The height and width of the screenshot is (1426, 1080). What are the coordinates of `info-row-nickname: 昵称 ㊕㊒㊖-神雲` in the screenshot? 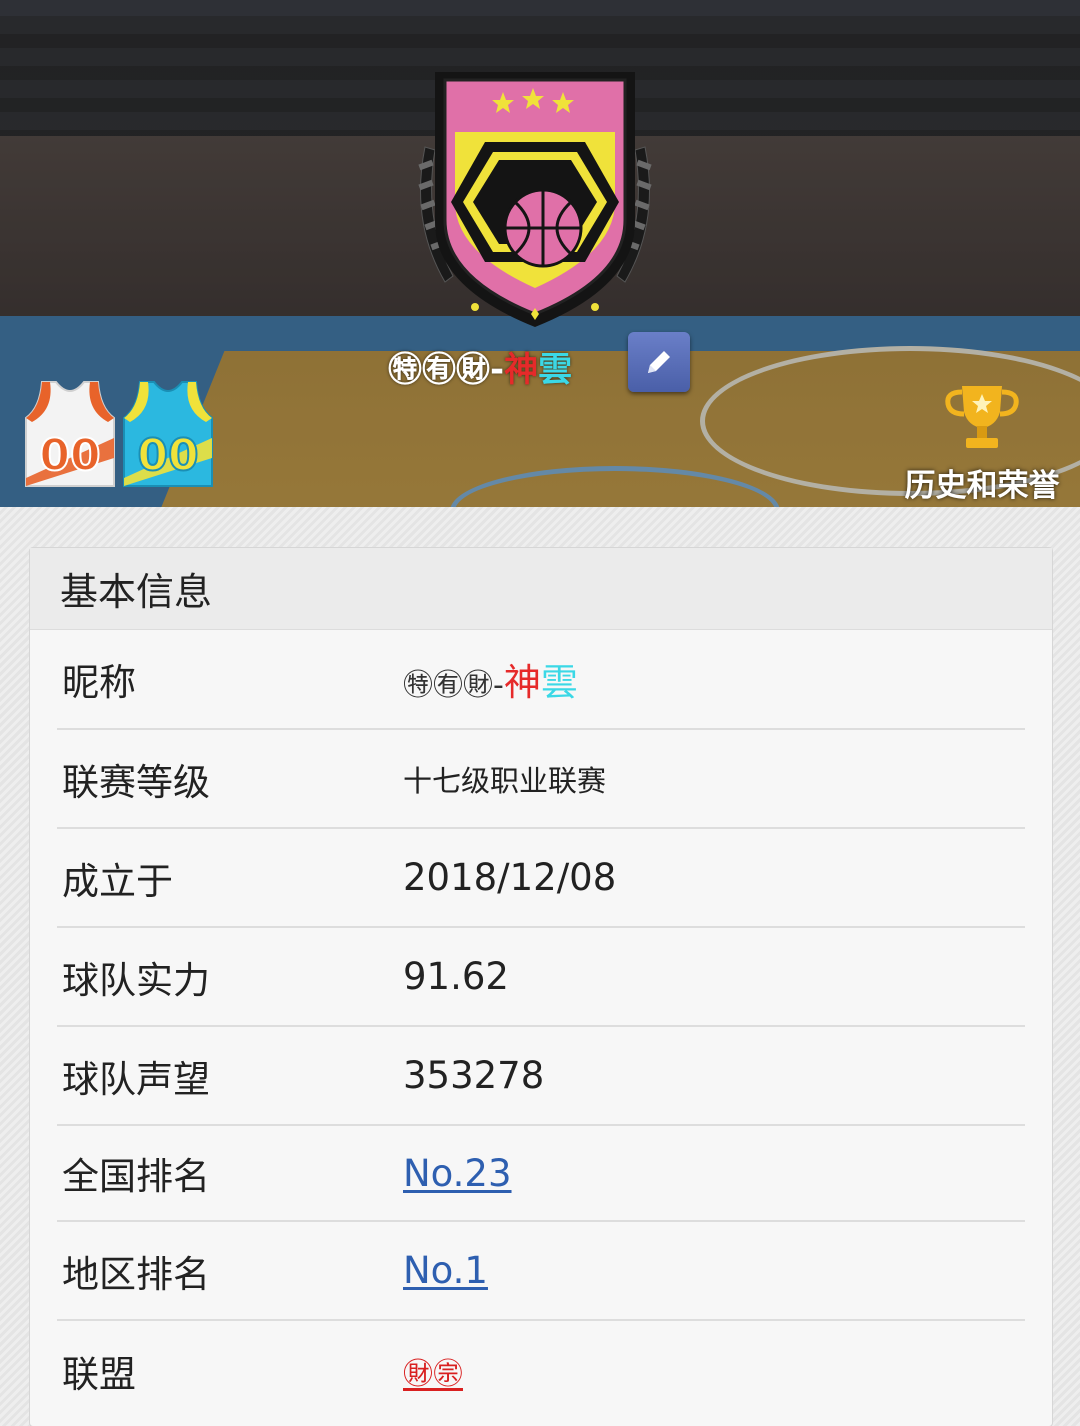 It's located at (541, 680).